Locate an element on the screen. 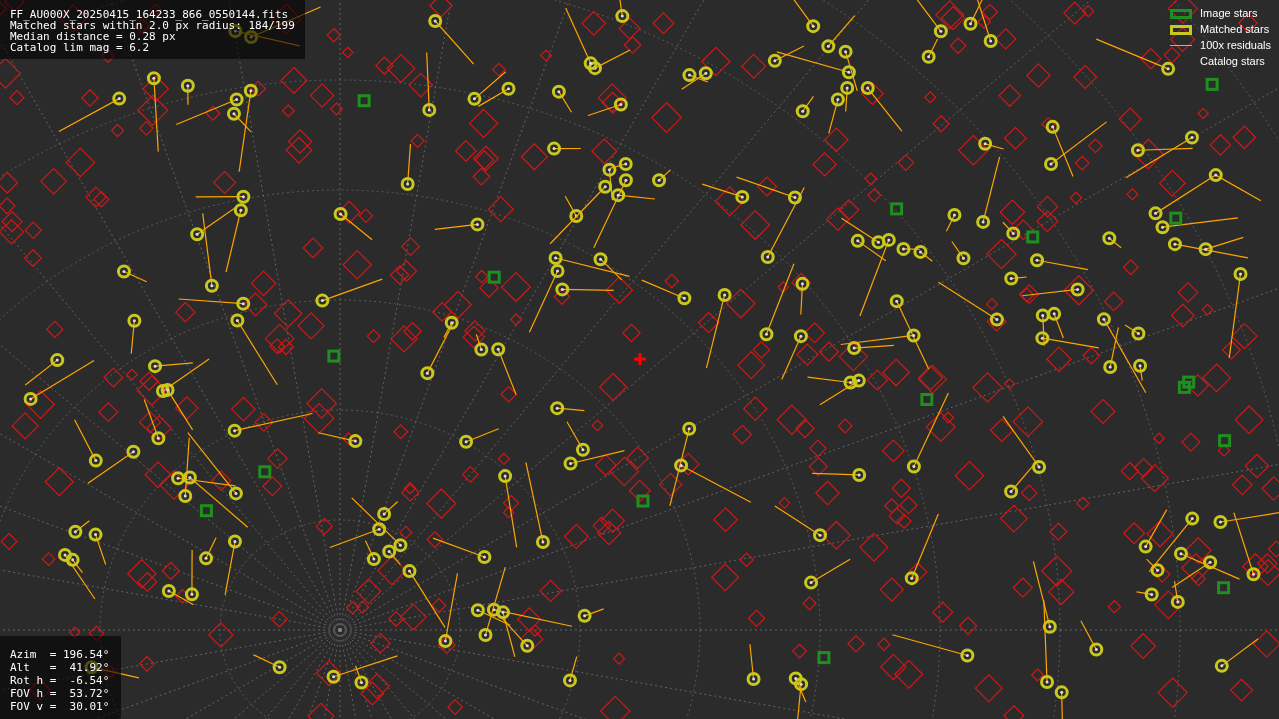  pointing-text: Rot h = -6.54° is located at coordinates (60, 680).